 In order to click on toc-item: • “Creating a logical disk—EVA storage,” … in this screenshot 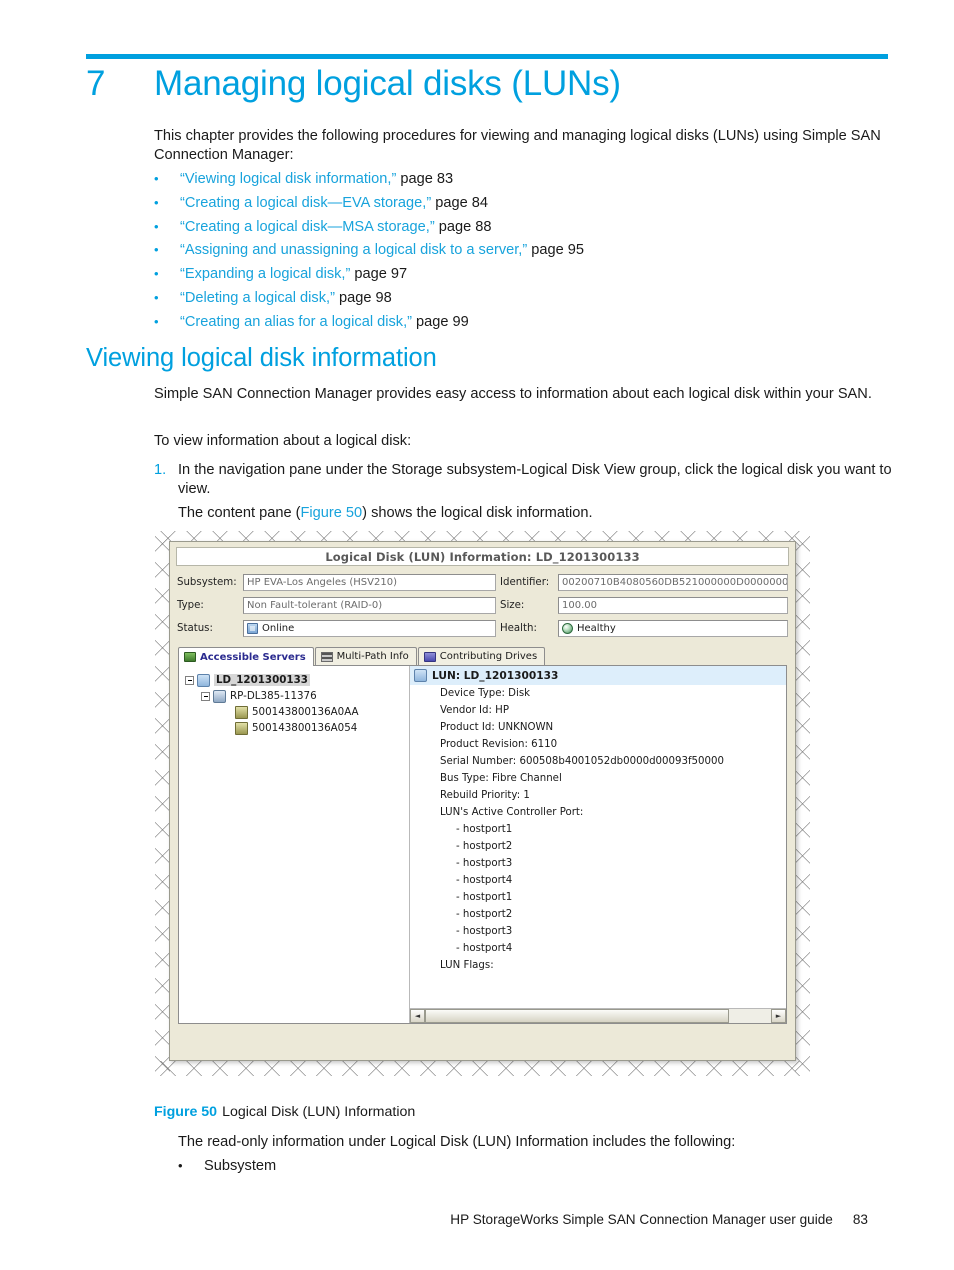, I will do `click(504, 203)`.